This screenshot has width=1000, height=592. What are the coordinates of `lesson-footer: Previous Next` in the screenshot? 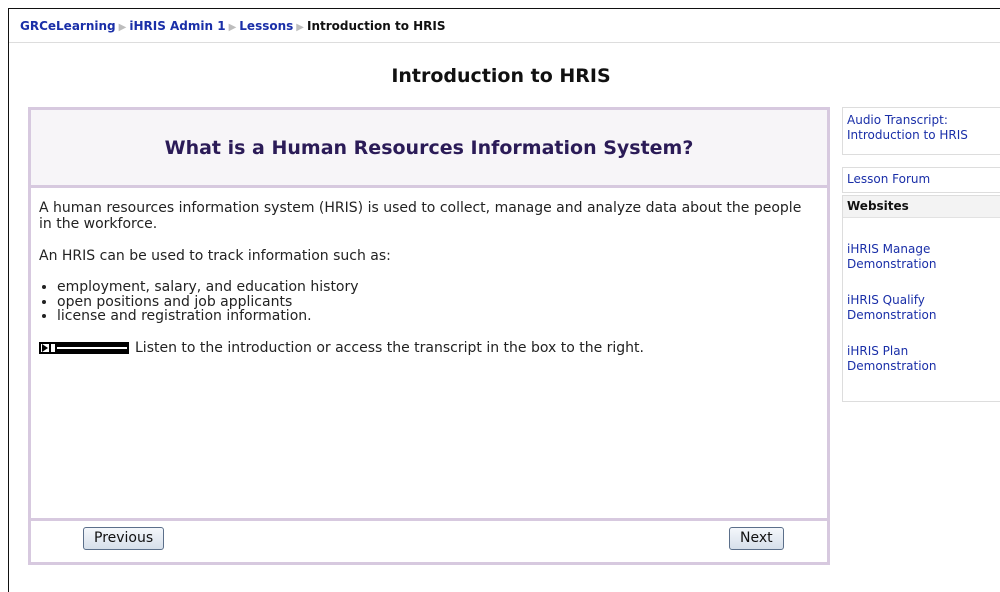 It's located at (429, 541).